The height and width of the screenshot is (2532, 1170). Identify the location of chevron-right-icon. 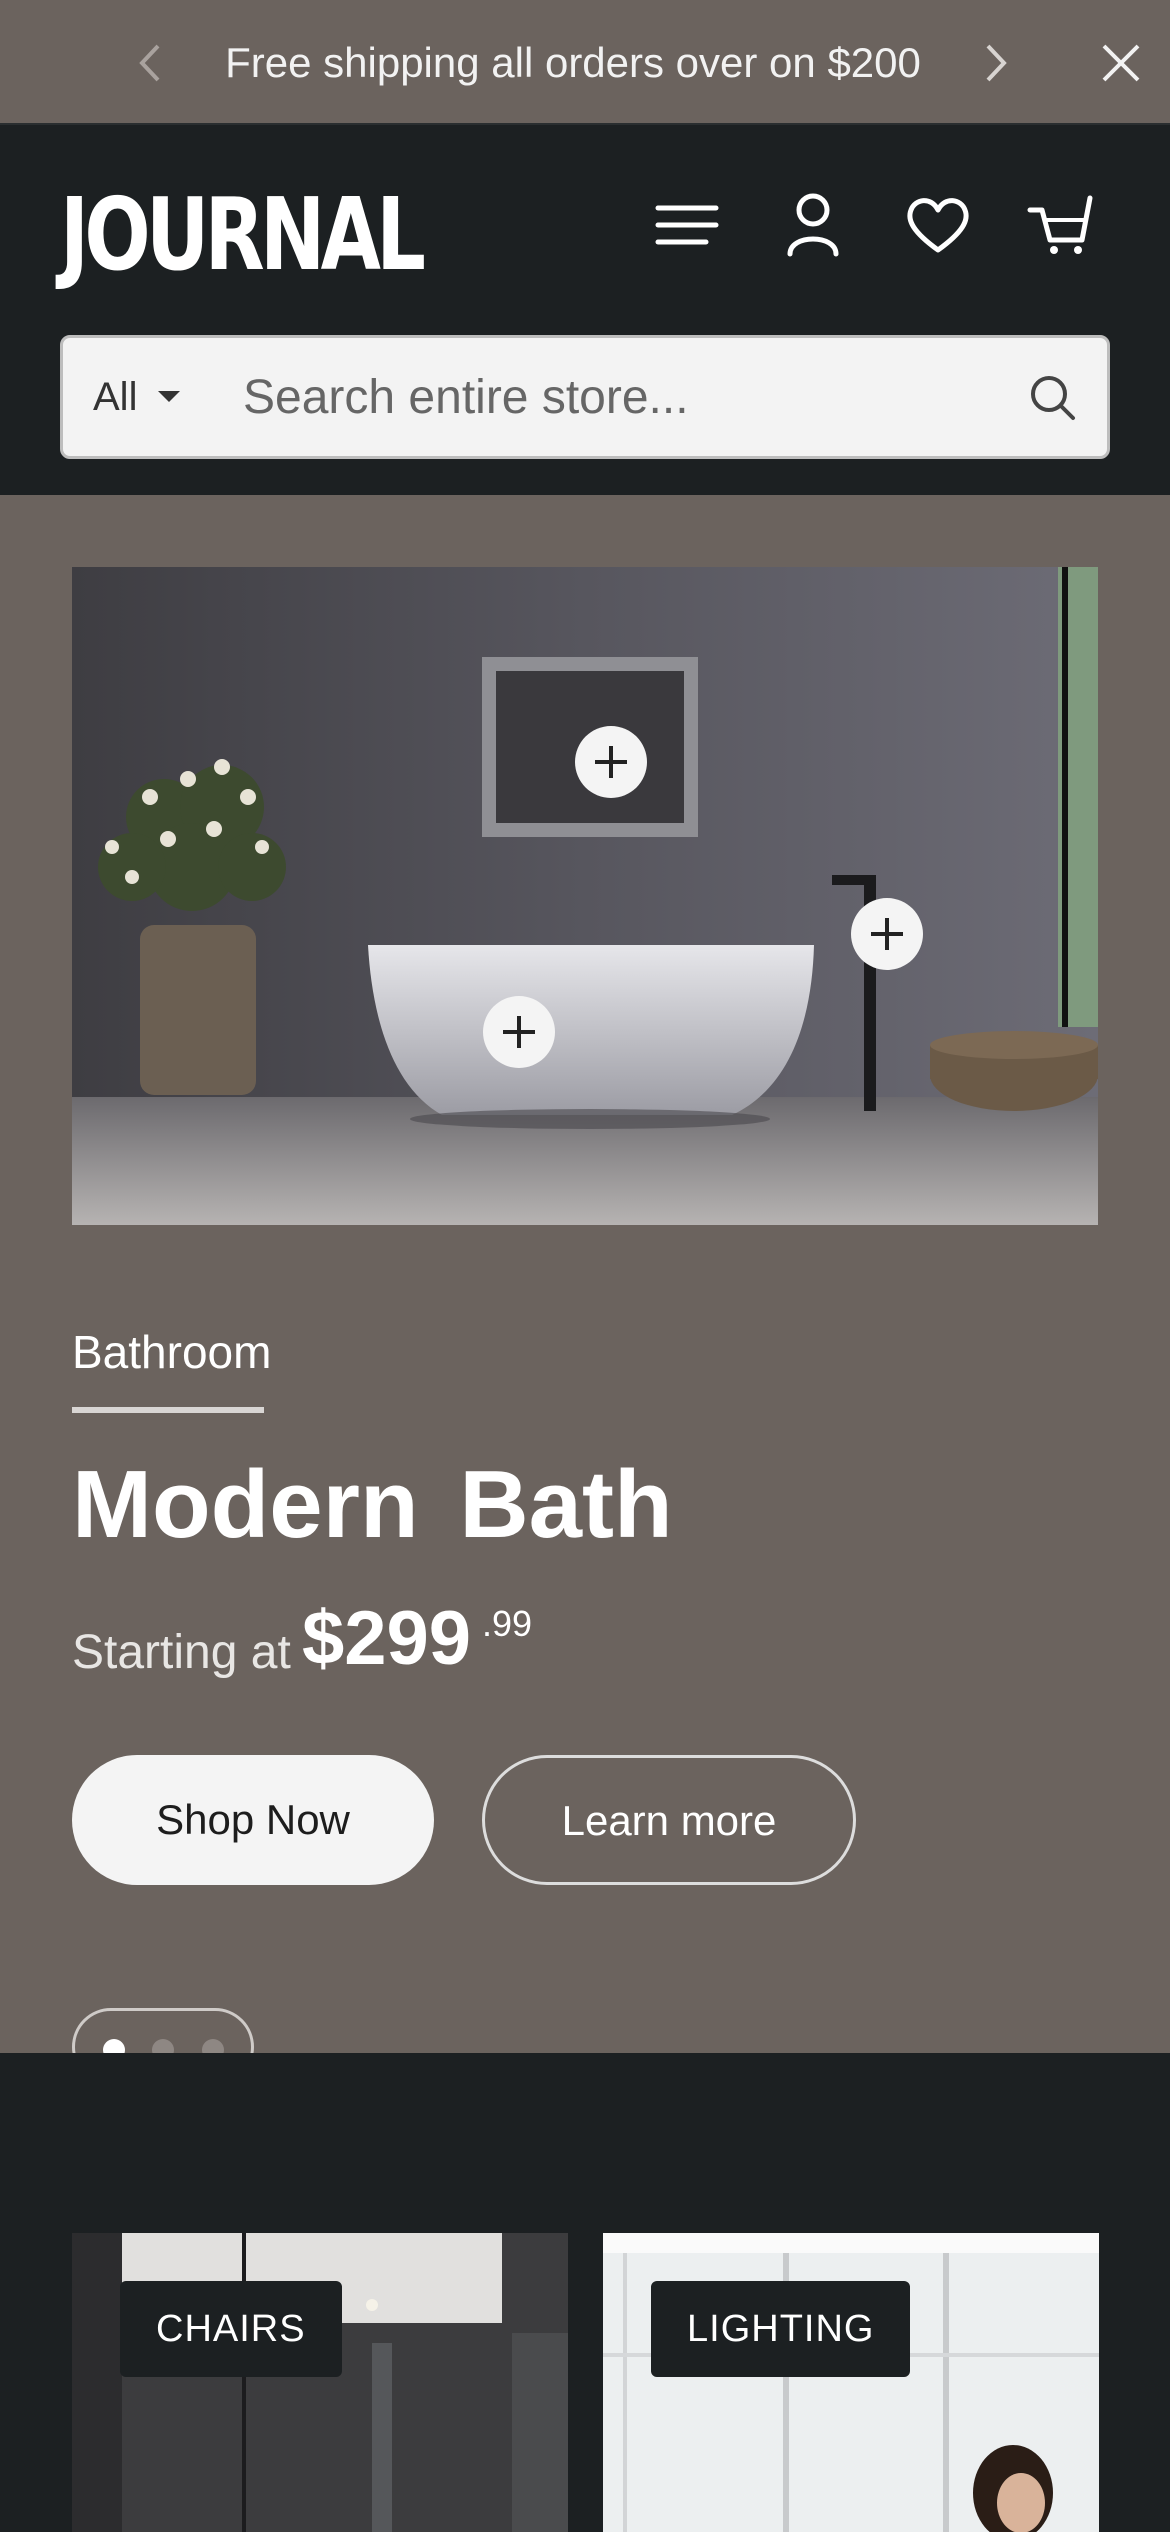
(995, 63).